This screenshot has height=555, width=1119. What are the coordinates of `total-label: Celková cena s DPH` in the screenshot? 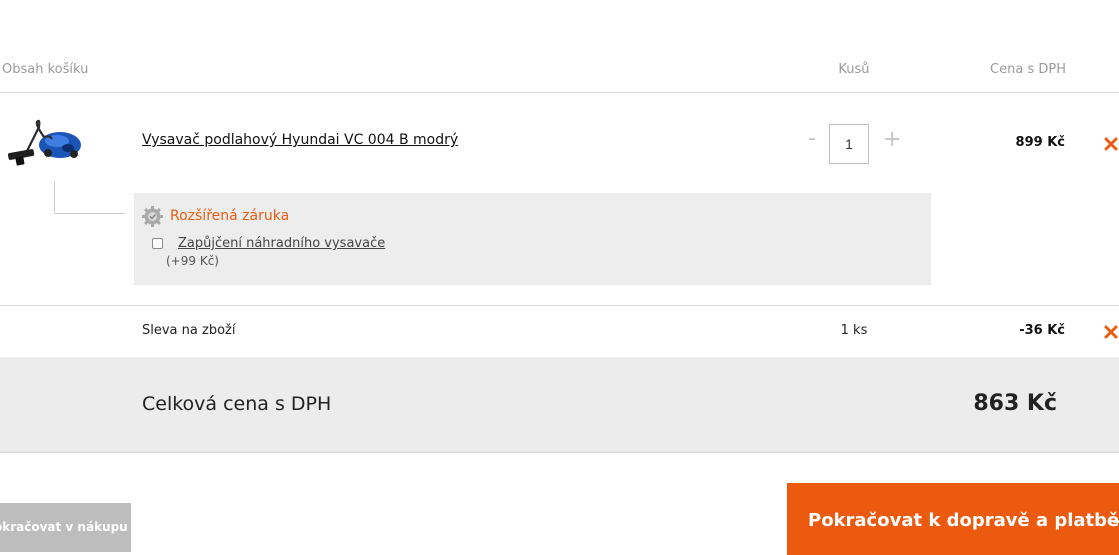 It's located at (237, 404).